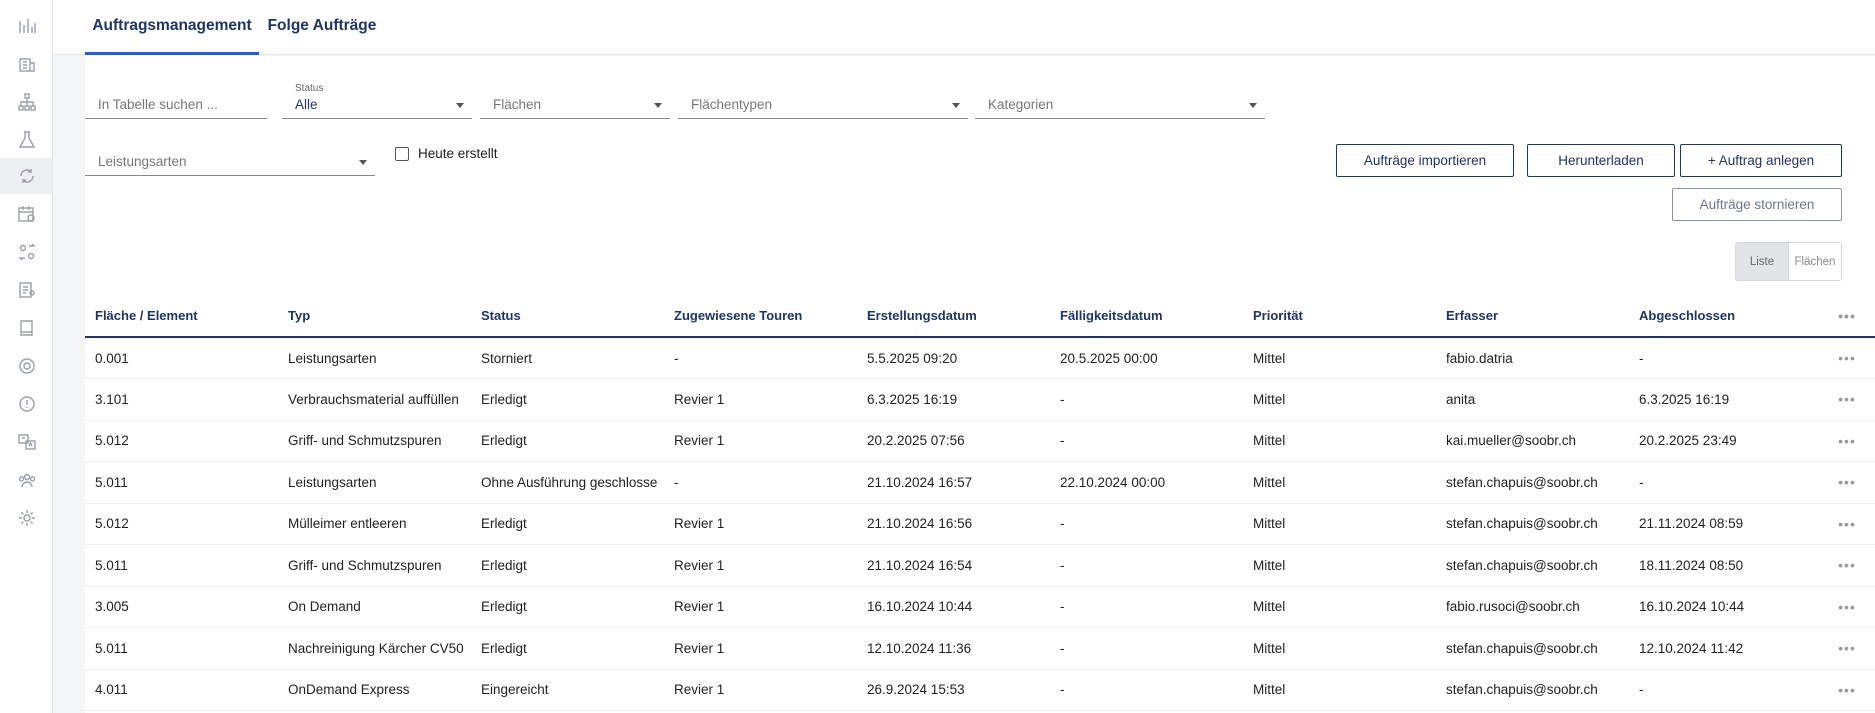 The height and width of the screenshot is (713, 1875). Describe the element at coordinates (26, 214) in the screenshot. I see `calendar-clock-icon` at that location.